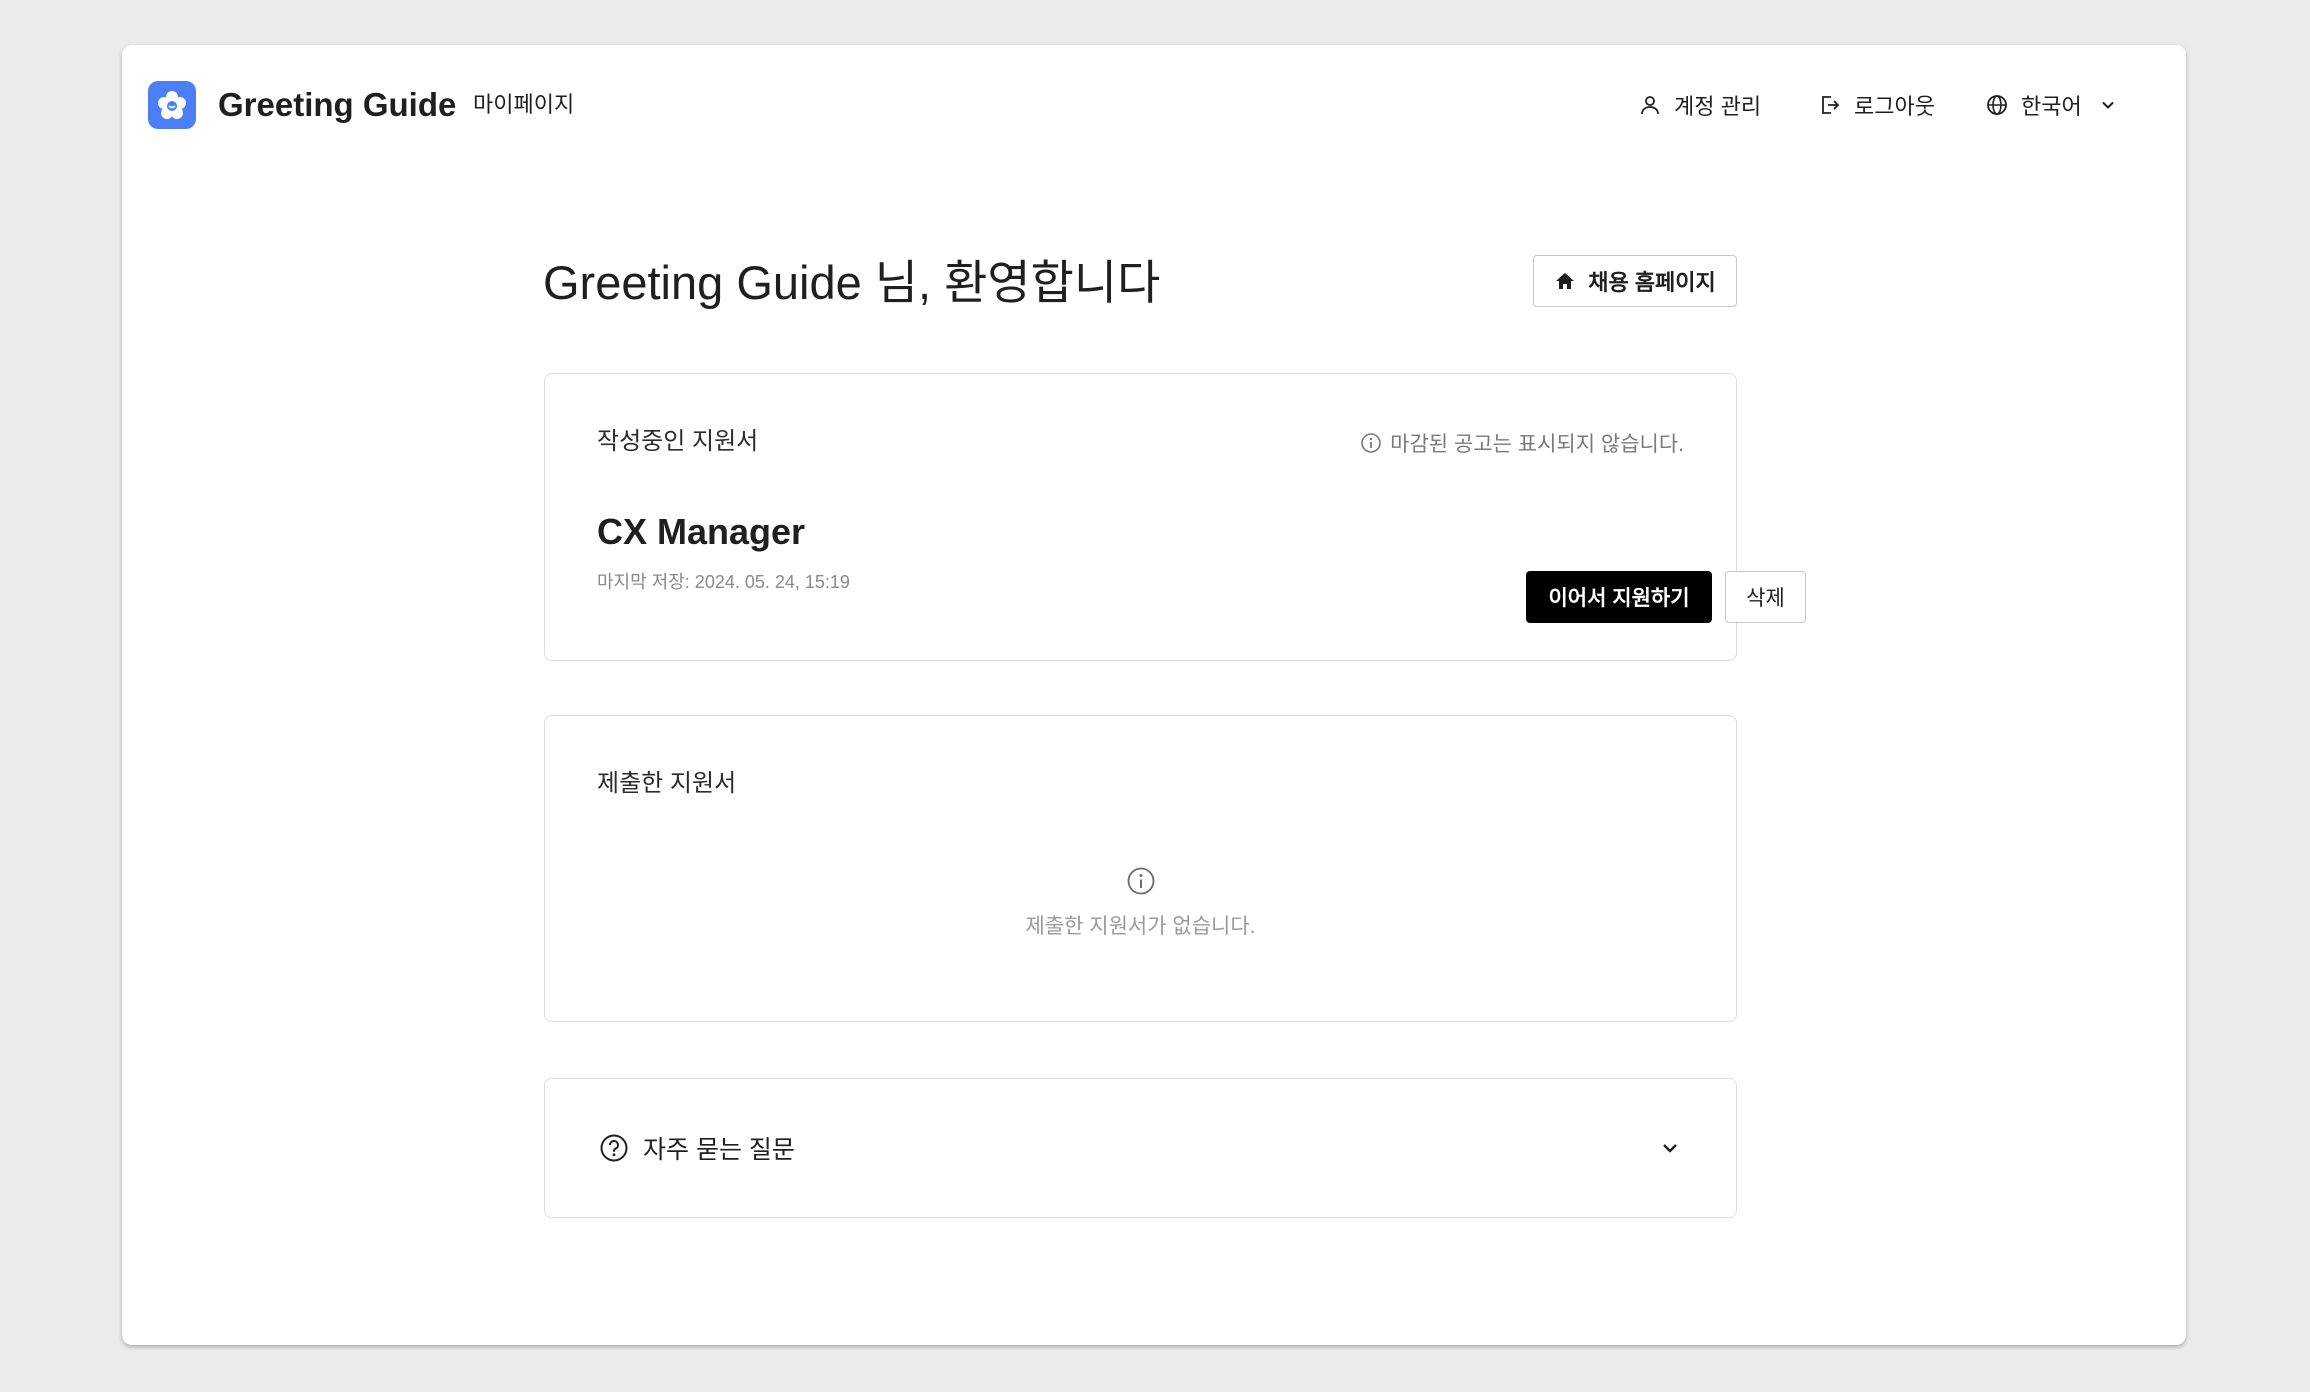 This screenshot has height=1392, width=2310. Describe the element at coordinates (524, 104) in the screenshot. I see `page-subtitle: 마이페이지` at that location.